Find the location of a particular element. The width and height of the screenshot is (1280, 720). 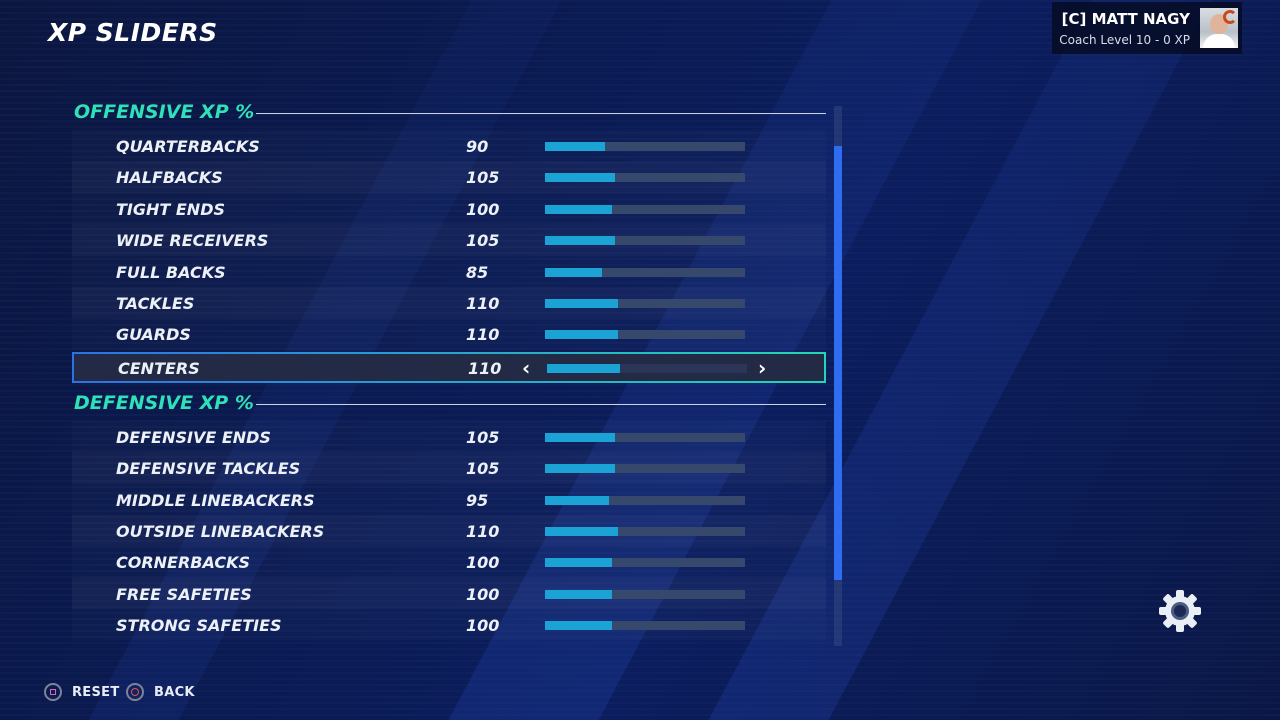

slider-value: 95 is located at coordinates (477, 500).